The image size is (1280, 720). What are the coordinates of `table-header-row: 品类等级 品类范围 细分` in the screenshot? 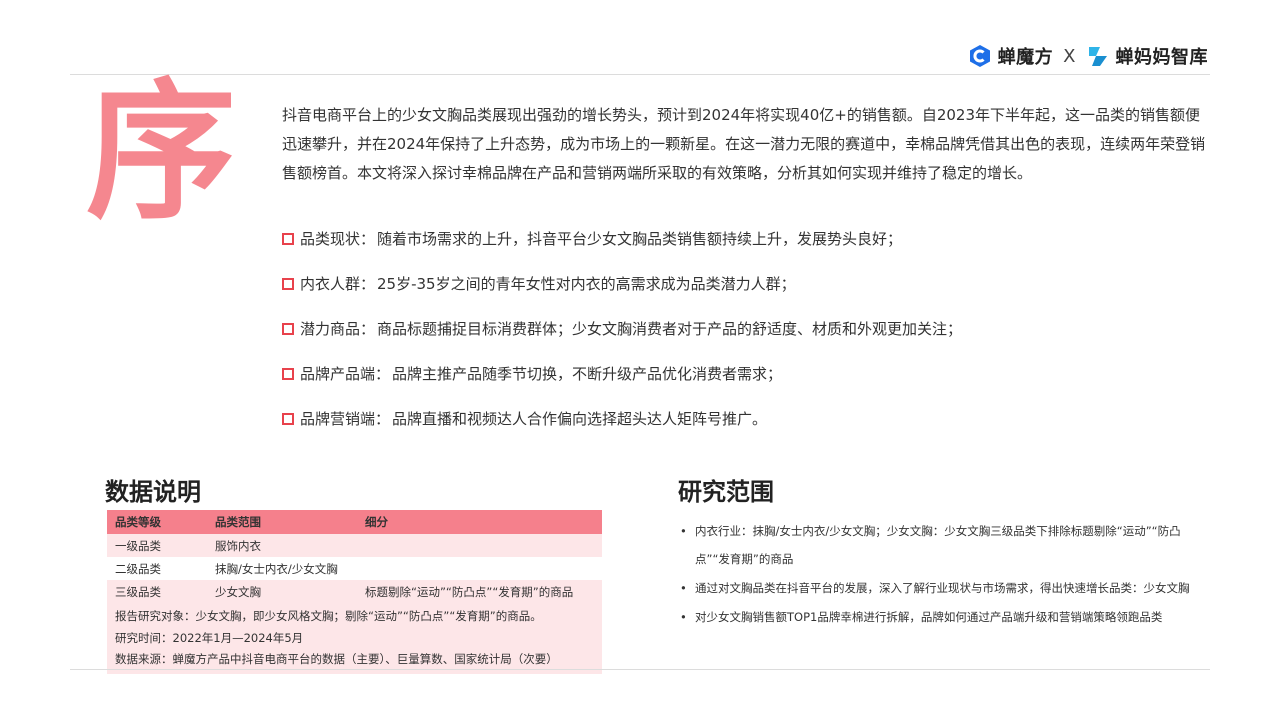 It's located at (354, 522).